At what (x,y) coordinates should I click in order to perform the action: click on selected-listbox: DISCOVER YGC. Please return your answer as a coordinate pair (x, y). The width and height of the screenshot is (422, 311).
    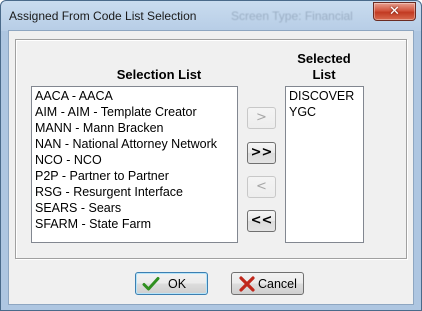
    Looking at the image, I should click on (324, 164).